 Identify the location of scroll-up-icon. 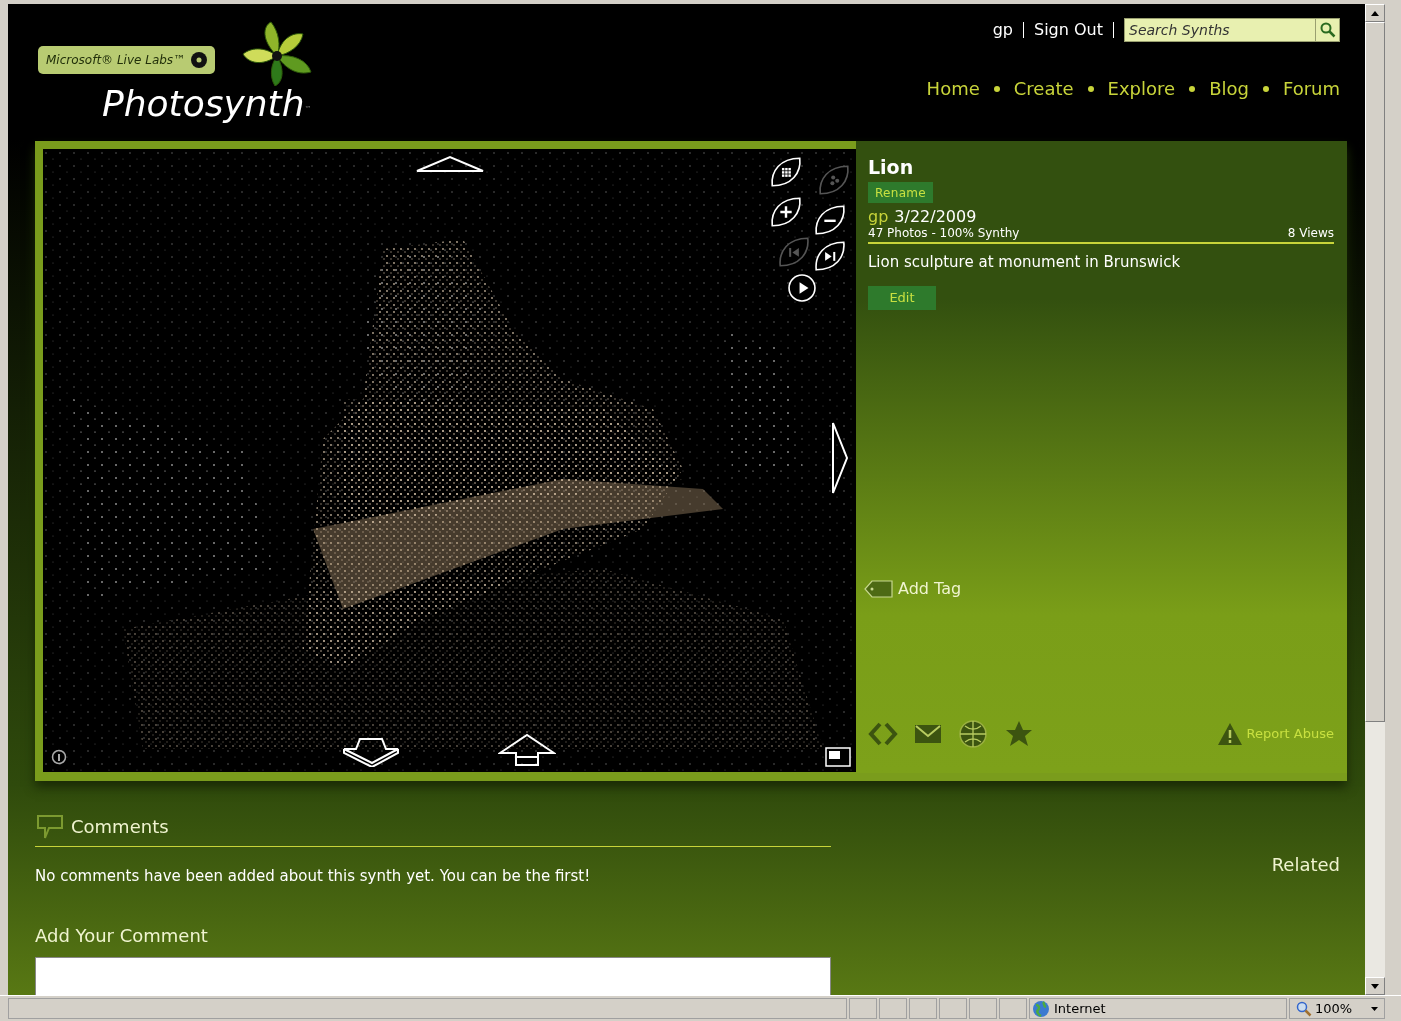
(1375, 13).